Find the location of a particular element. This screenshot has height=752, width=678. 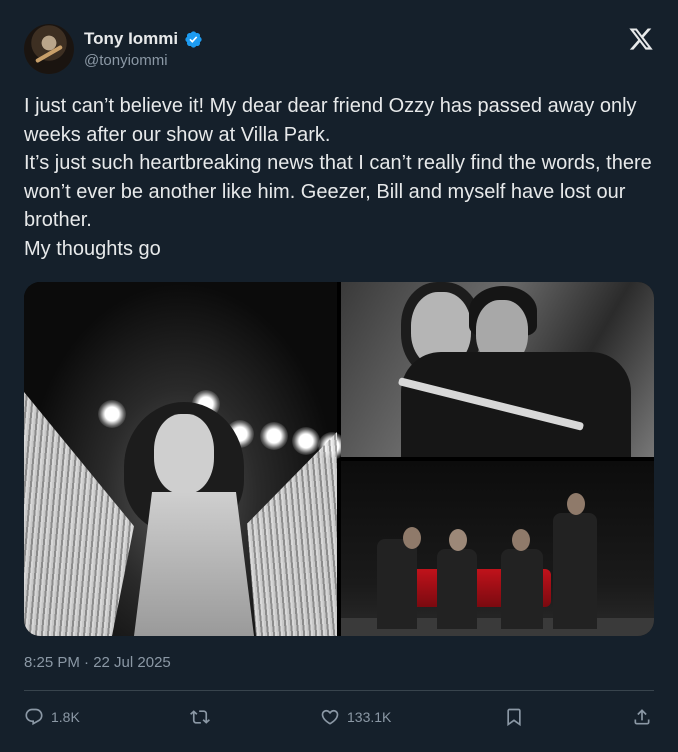

reply-count: 1.8K is located at coordinates (65, 717).